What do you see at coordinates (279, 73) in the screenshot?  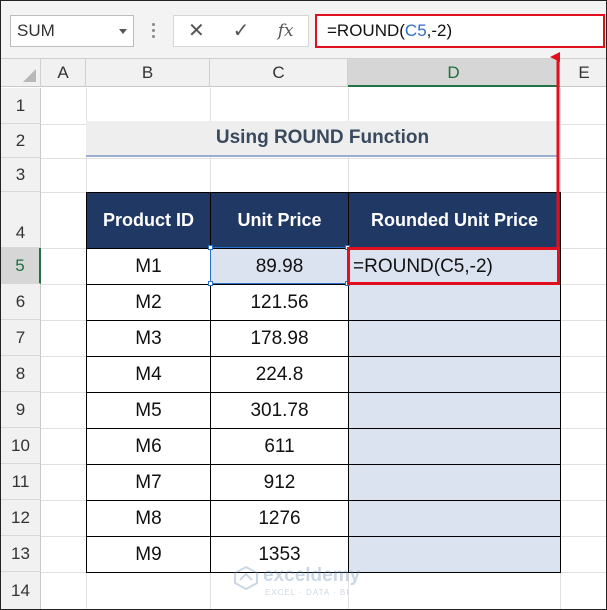 I see `column-header-c: C` at bounding box center [279, 73].